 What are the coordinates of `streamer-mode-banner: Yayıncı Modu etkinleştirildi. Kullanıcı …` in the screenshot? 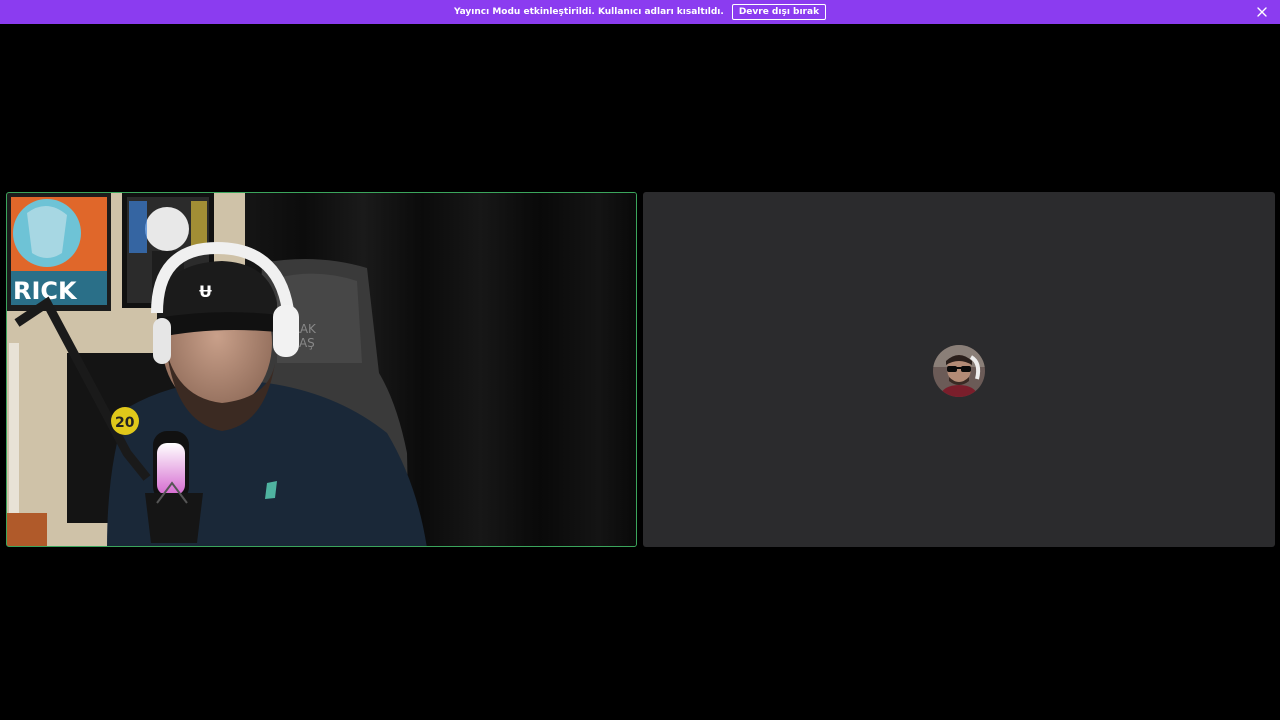 It's located at (640, 12).